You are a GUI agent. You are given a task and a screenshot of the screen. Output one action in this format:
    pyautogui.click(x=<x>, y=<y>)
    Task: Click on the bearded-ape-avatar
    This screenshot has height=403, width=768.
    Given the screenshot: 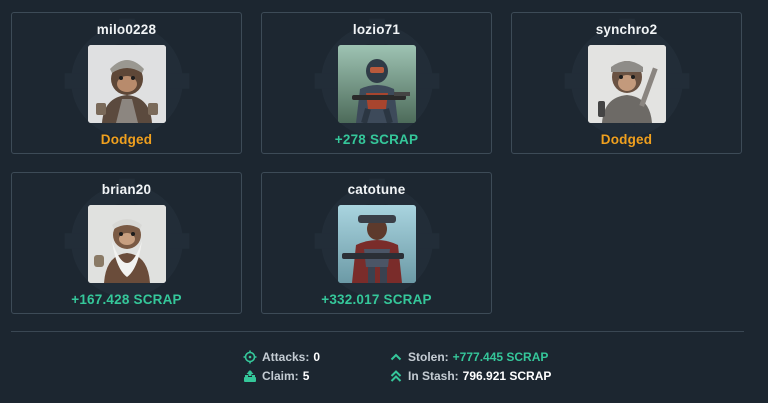 What is the action you would take?
    pyautogui.click(x=126, y=244)
    